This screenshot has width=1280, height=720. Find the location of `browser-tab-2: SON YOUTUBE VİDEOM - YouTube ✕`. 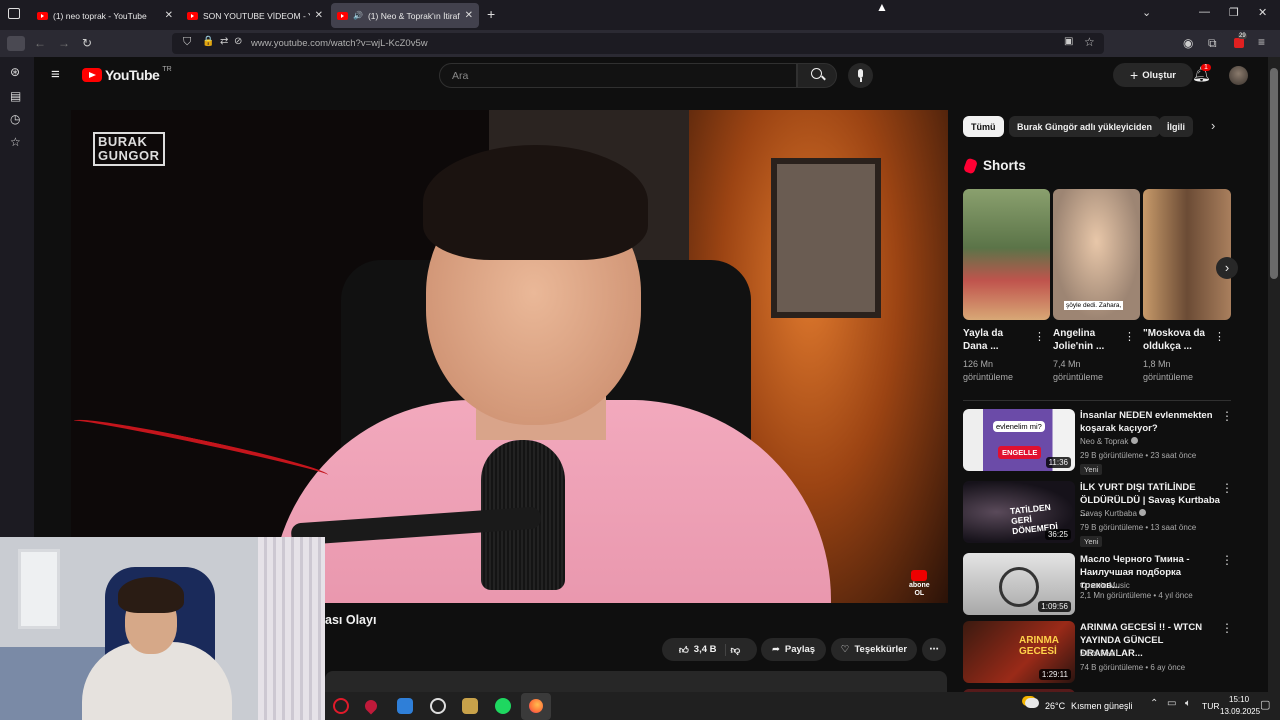

browser-tab-2: SON YOUTUBE VİDEOM - YouTube ✕ is located at coordinates (255, 15).